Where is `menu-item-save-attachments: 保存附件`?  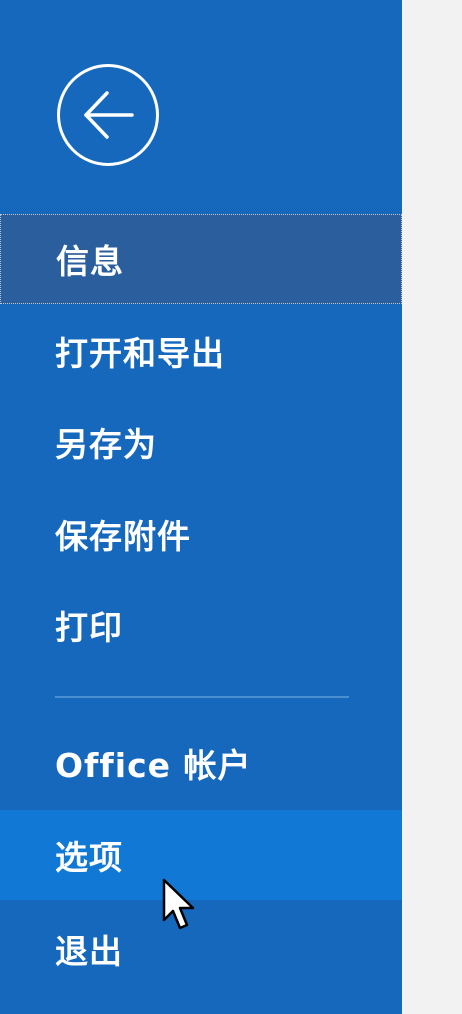 menu-item-save-attachments: 保存附件 is located at coordinates (201, 534).